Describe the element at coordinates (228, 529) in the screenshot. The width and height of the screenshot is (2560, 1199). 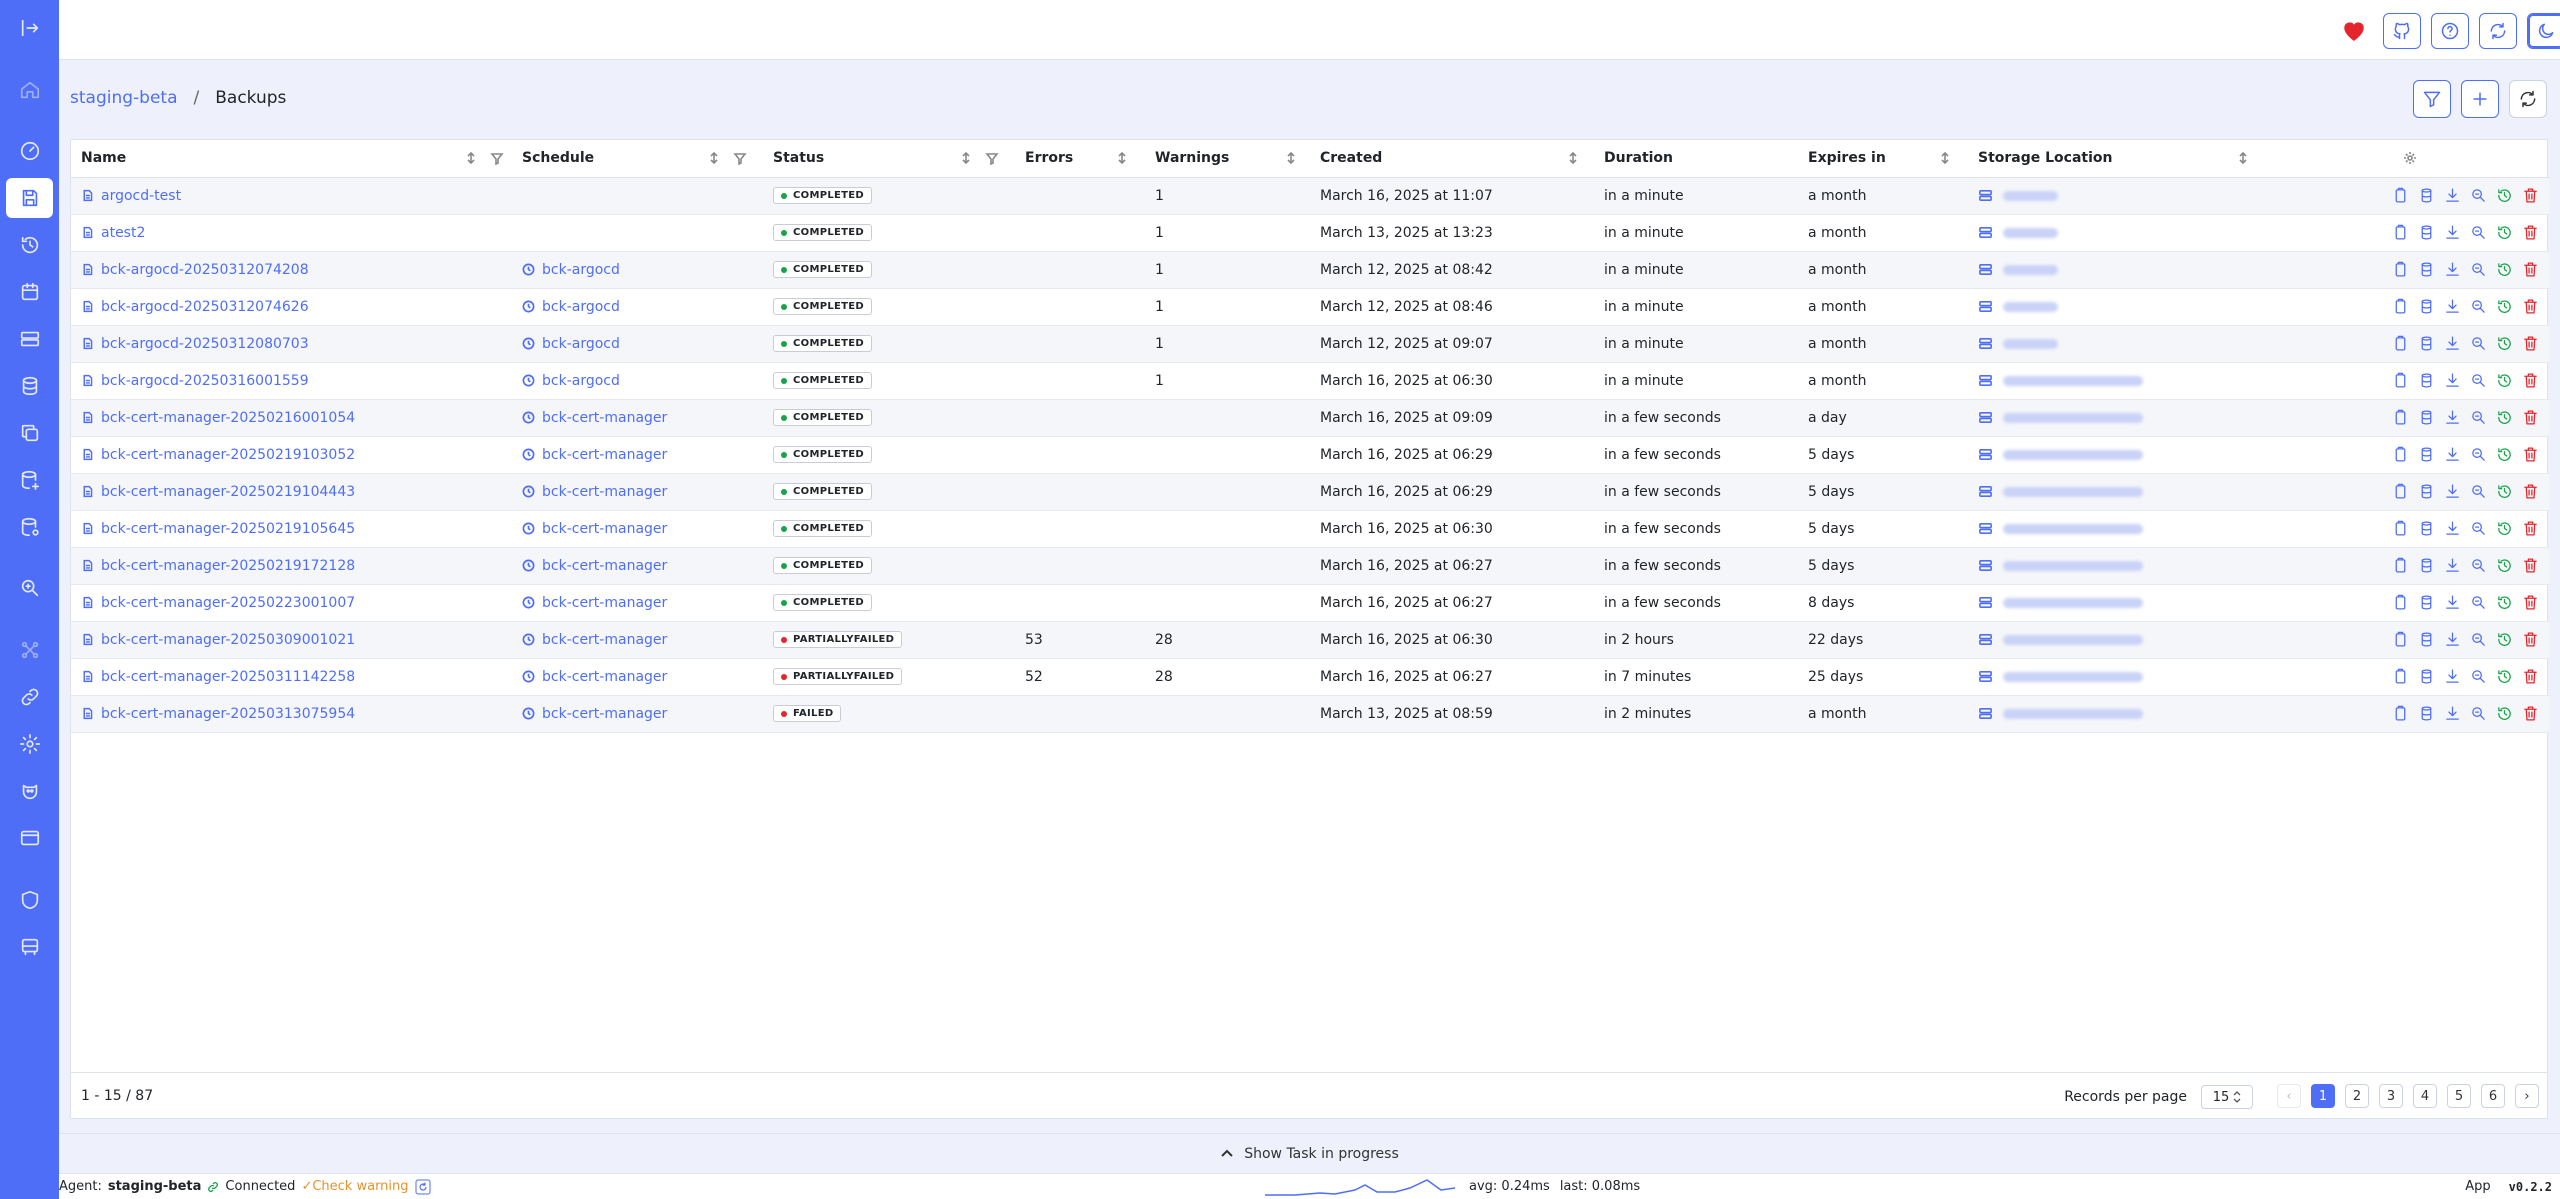
I see `backup-name-link: bck-cert-manager-20250219105645` at that location.